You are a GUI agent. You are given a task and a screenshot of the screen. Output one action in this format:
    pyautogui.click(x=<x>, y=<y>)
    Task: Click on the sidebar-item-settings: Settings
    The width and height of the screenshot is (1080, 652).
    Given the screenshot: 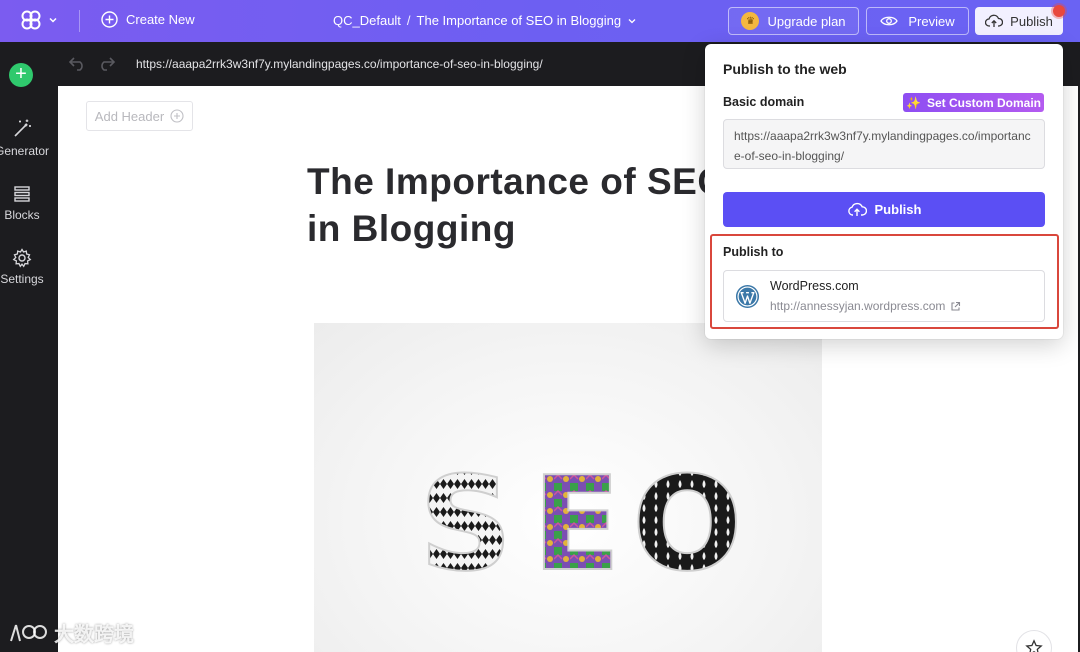 What is the action you would take?
    pyautogui.click(x=25, y=267)
    